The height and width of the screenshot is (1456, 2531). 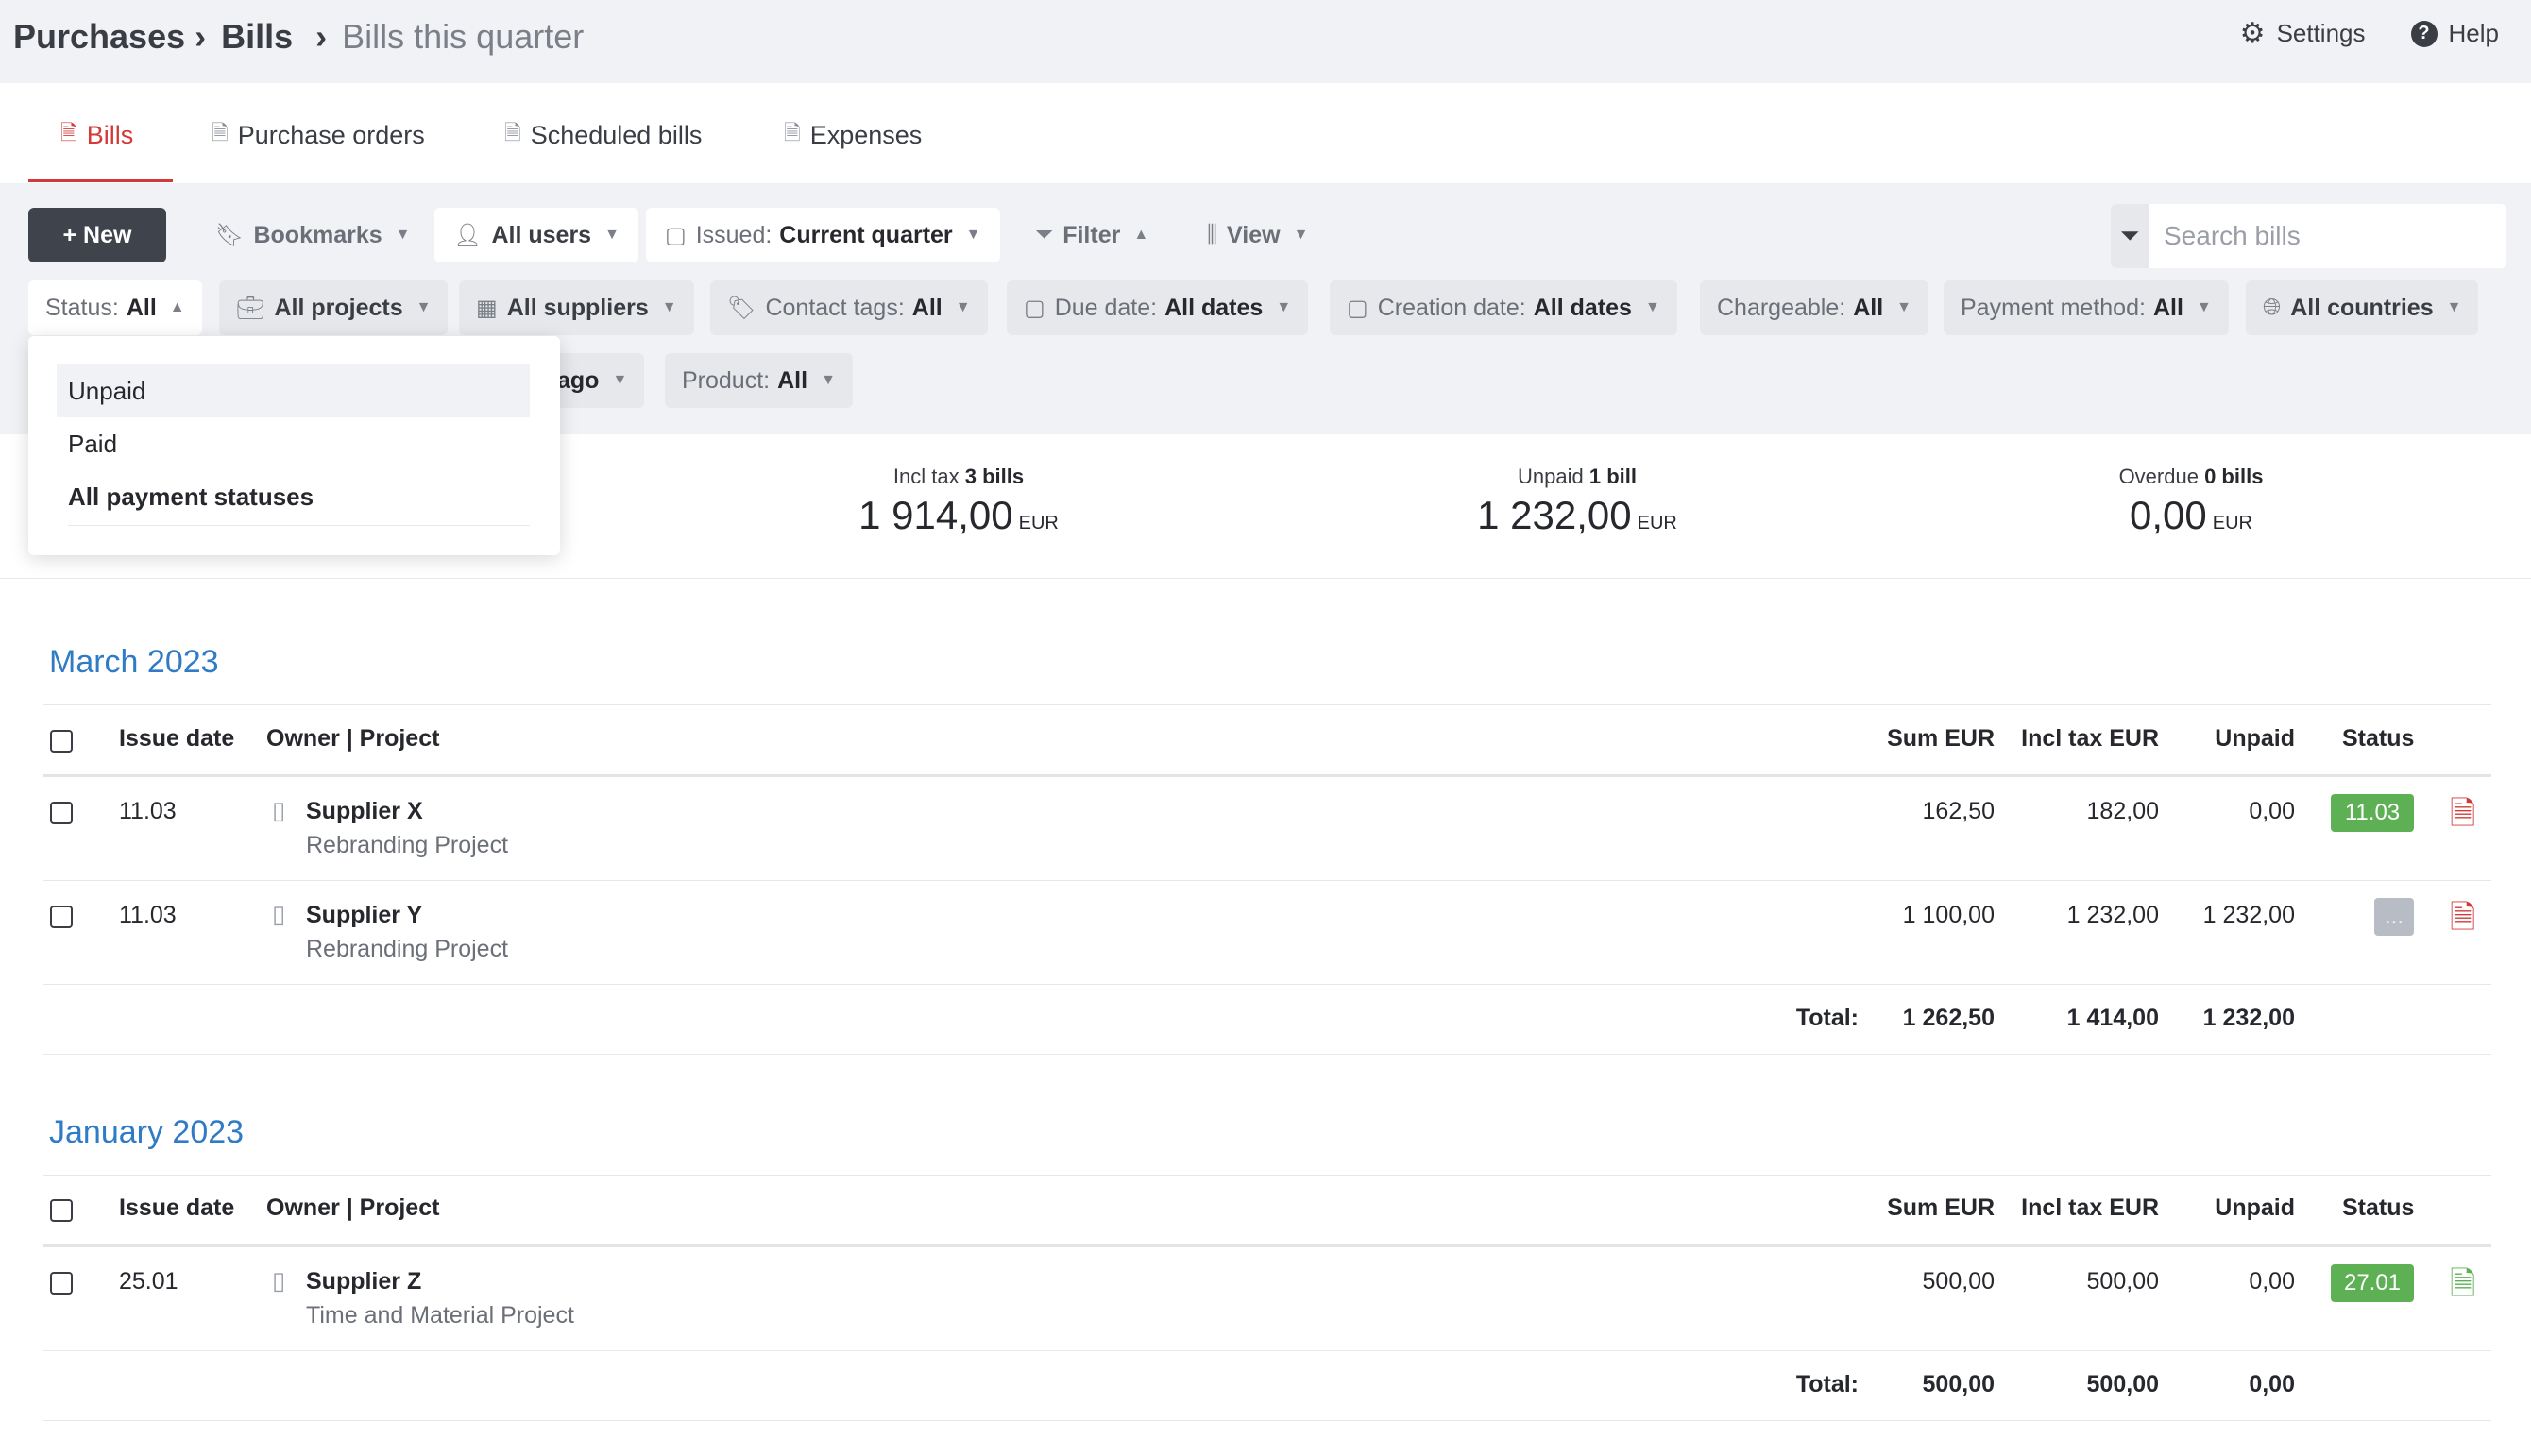 I want to click on search-filter-button: ⏷, so click(x=2130, y=236).